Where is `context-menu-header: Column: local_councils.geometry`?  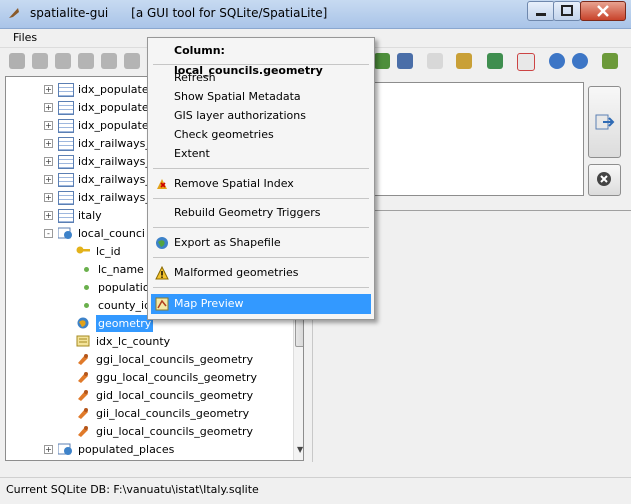
context-menu-header: Column: local_councils.geometry is located at coordinates (248, 60).